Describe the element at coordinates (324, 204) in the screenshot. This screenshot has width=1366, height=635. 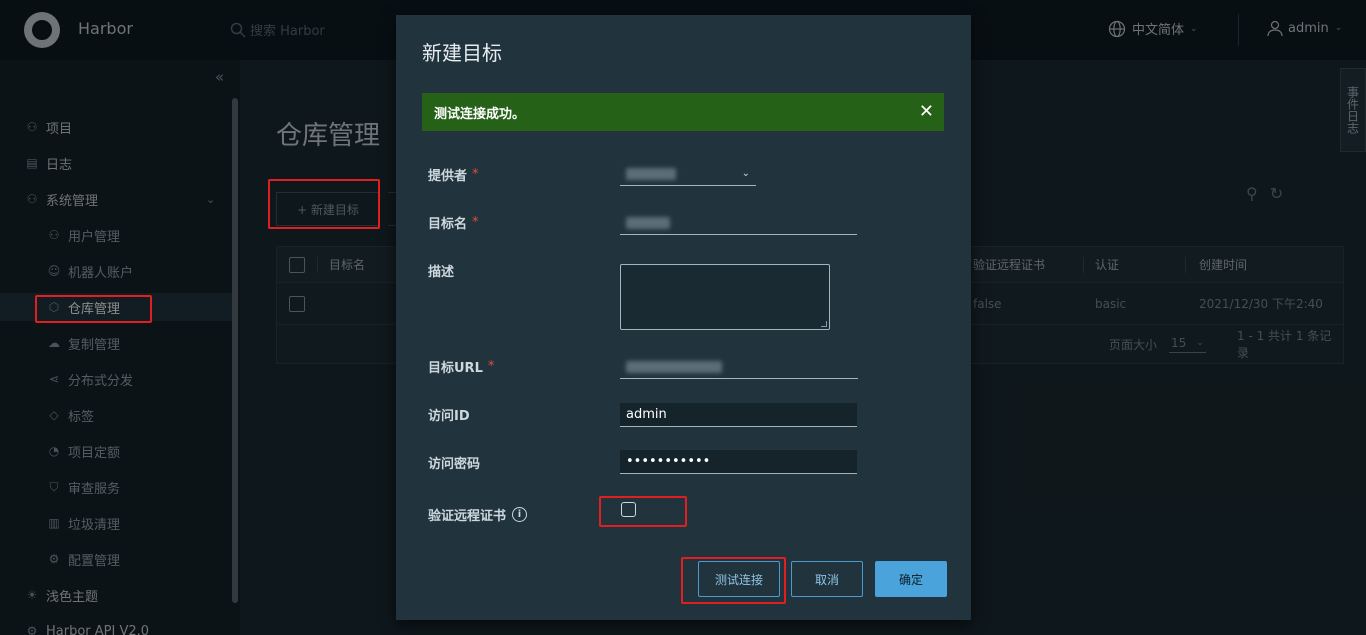
I see `annotation-box-new-target` at that location.